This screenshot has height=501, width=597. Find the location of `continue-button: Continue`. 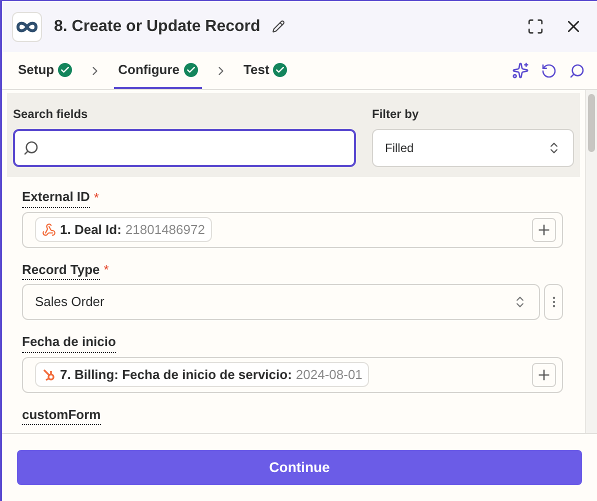

continue-button: Continue is located at coordinates (299, 467).